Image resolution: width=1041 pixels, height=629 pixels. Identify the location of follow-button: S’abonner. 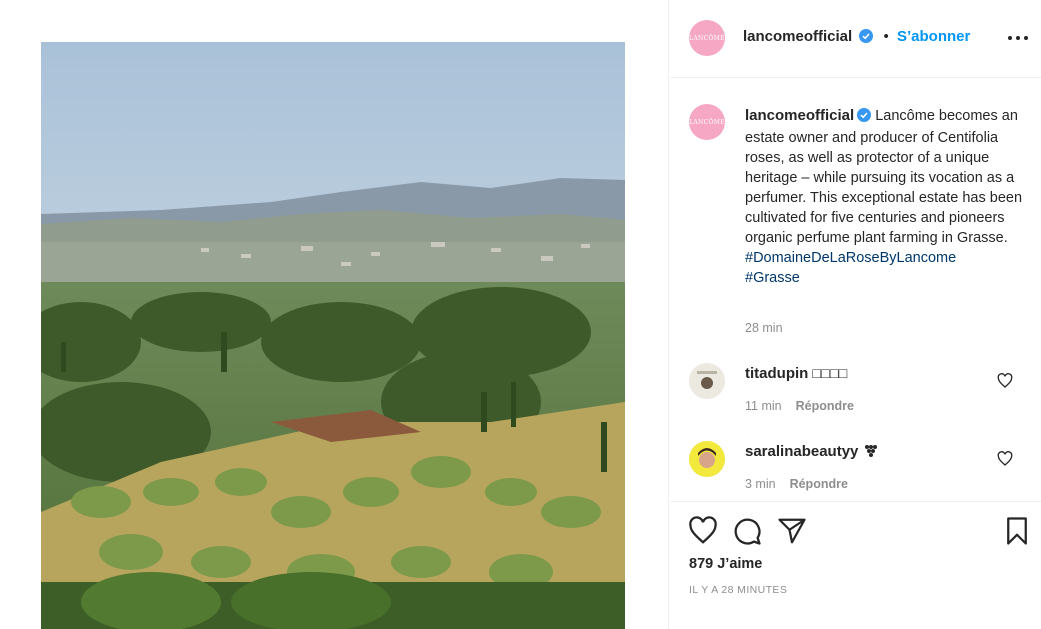
(933, 36).